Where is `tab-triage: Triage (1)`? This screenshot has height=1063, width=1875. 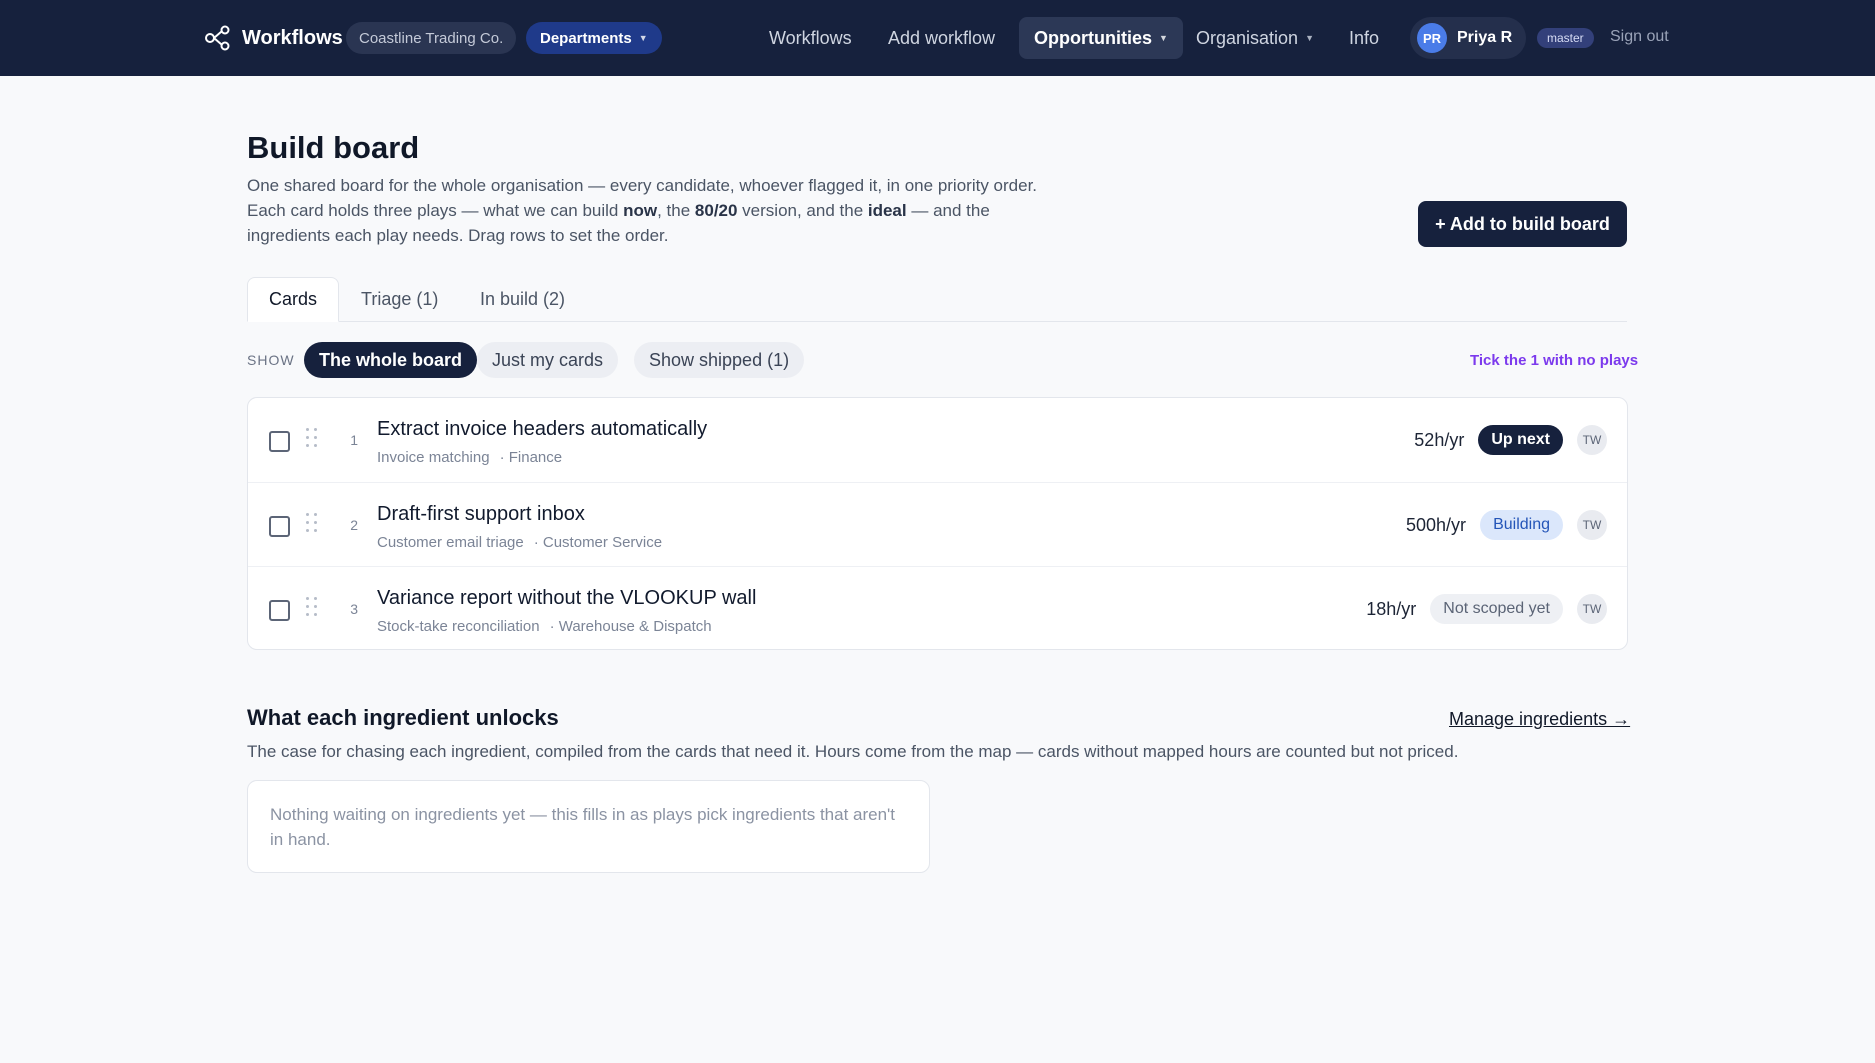 tab-triage: Triage (1) is located at coordinates (399, 299).